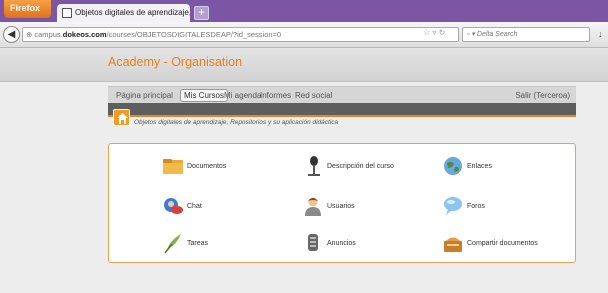 The image size is (608, 293). Describe the element at coordinates (198, 243) in the screenshot. I see `tool-label: Tareas` at that location.